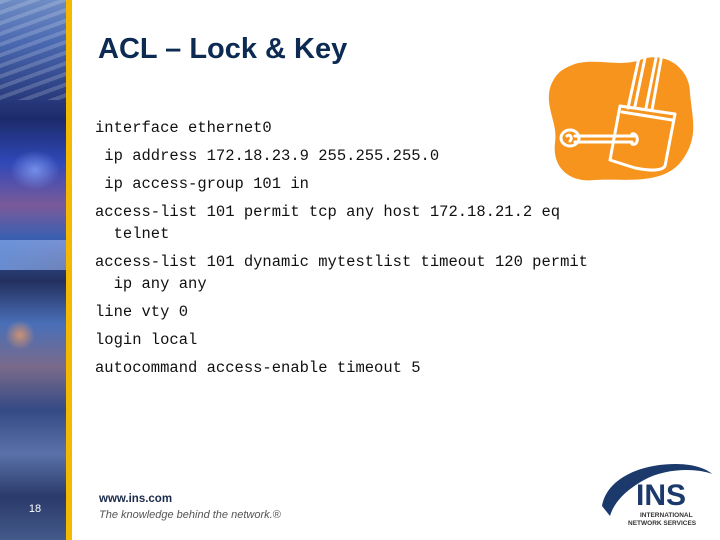 This screenshot has height=540, width=720. I want to click on lock-and-key-icon, so click(621, 112).